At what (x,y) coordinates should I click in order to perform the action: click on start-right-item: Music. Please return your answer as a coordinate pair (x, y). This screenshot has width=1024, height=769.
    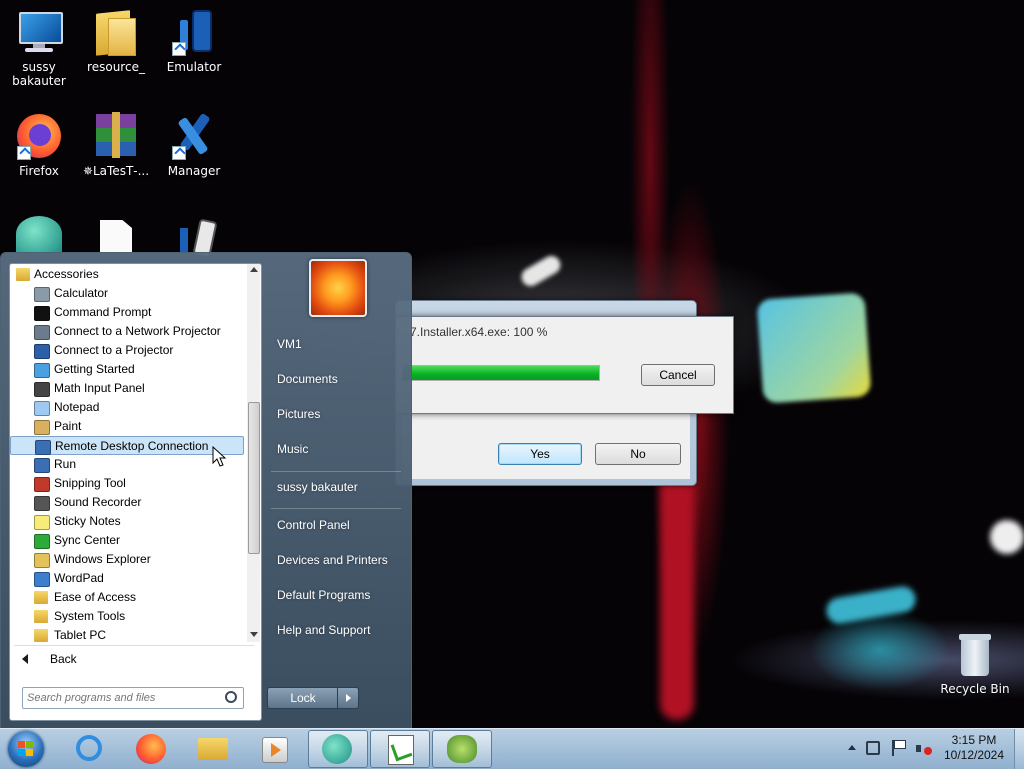
    Looking at the image, I should click on (292, 449).